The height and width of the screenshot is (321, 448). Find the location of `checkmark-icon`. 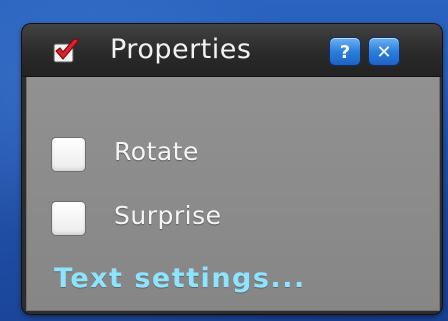

checkmark-icon is located at coordinates (67, 51).